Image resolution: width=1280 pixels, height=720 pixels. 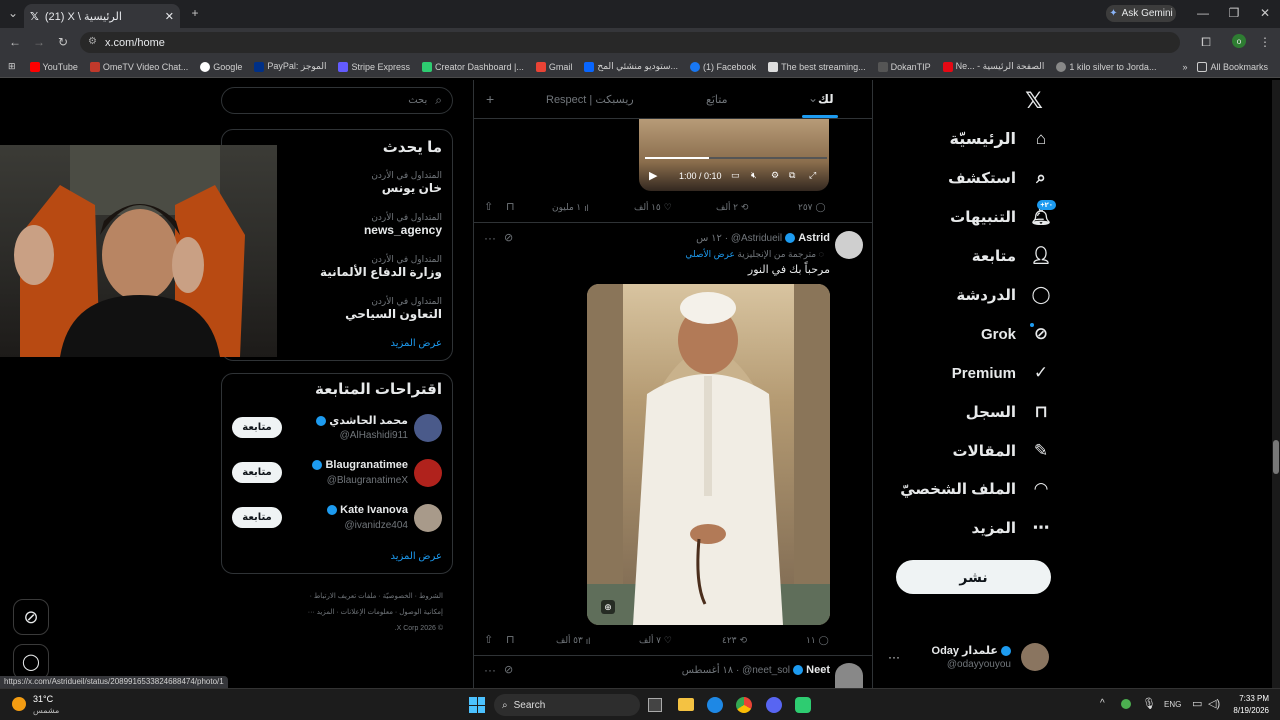 What do you see at coordinates (1172, 704) in the screenshot?
I see `language-indicator: ENG` at bounding box center [1172, 704].